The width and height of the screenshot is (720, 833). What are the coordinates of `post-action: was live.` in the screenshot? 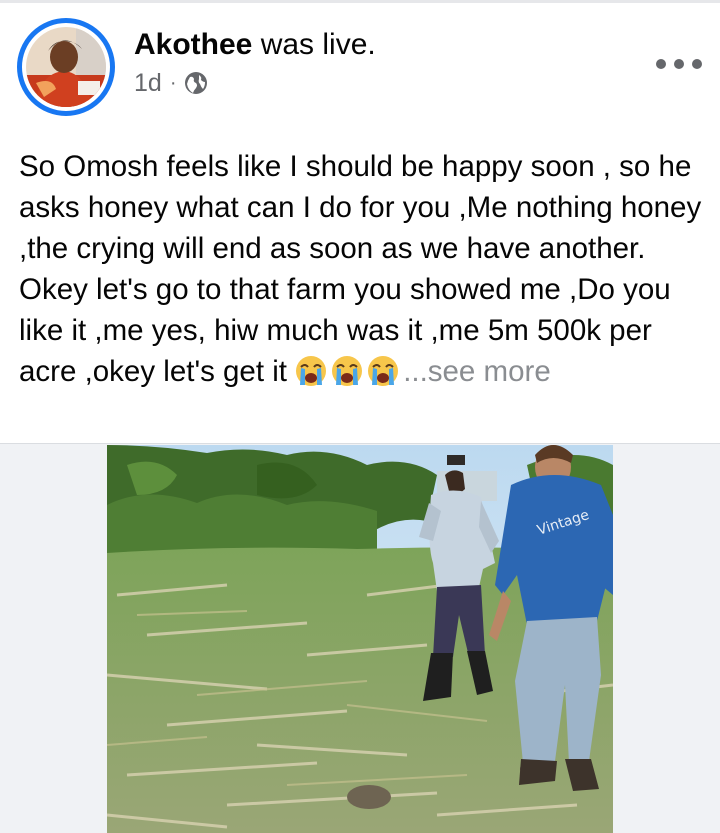 It's located at (318, 44).